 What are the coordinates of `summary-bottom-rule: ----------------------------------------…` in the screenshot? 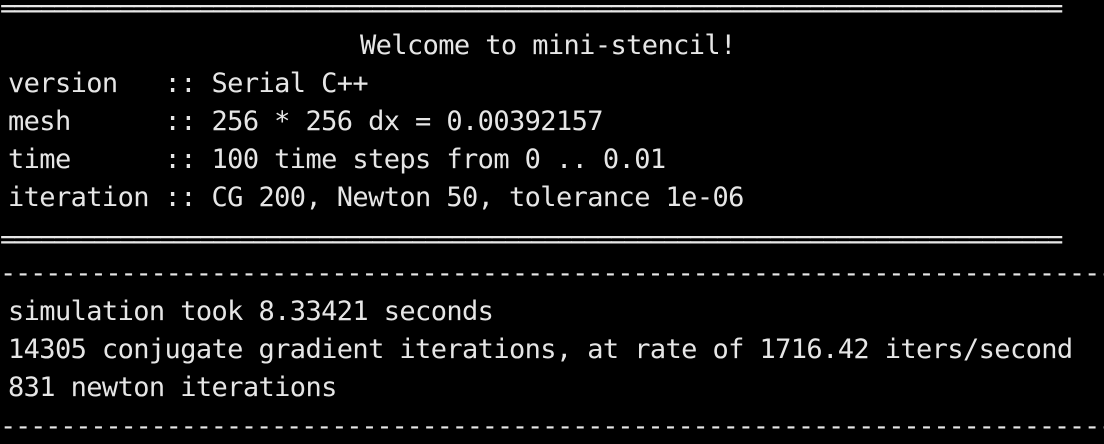 It's located at (552, 426).